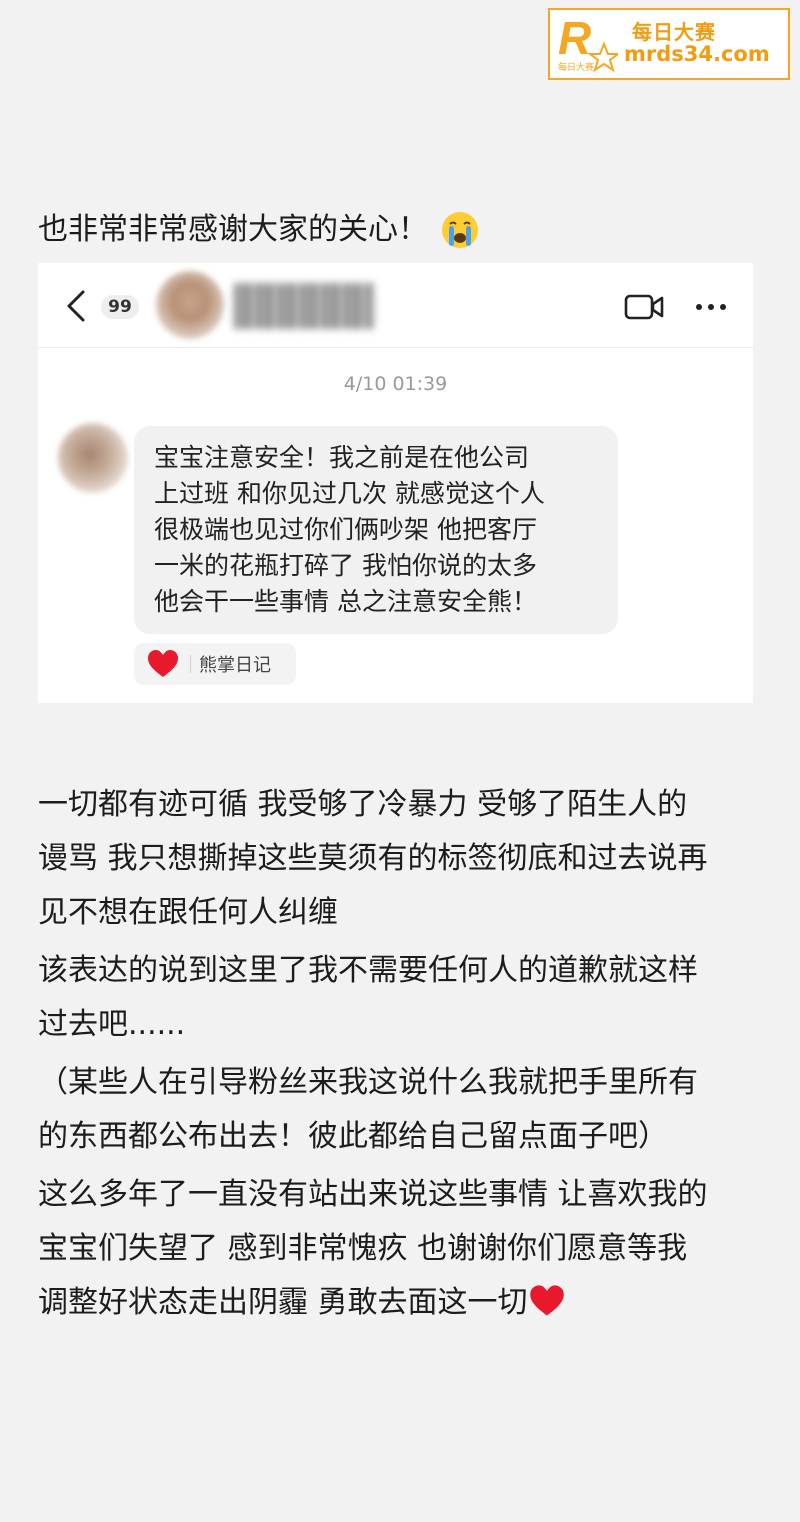  I want to click on text-line: 调整好状态走出阴霾 勇敢去面这一切, so click(283, 1302).